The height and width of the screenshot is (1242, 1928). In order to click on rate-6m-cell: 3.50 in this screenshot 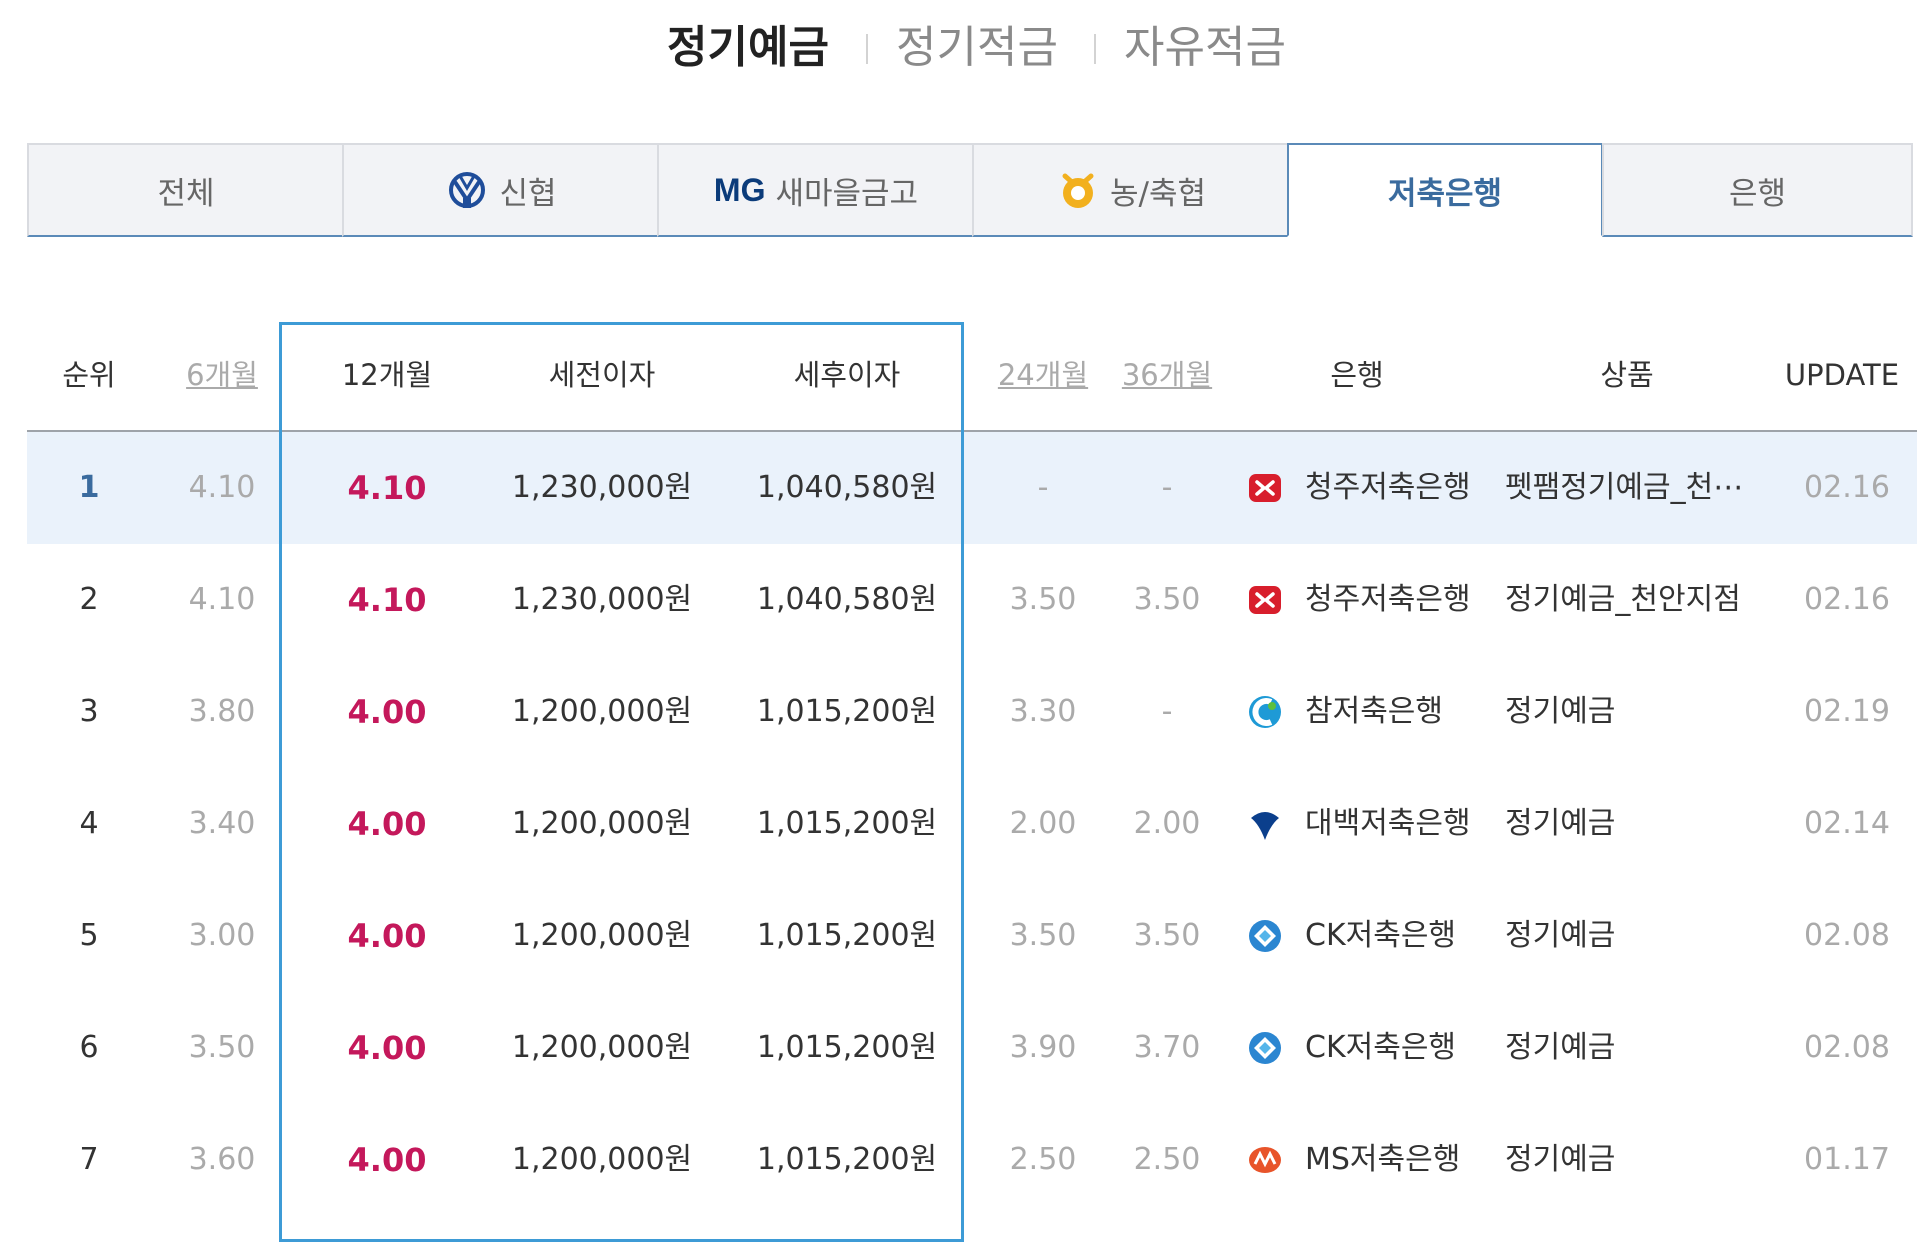, I will do `click(222, 1047)`.